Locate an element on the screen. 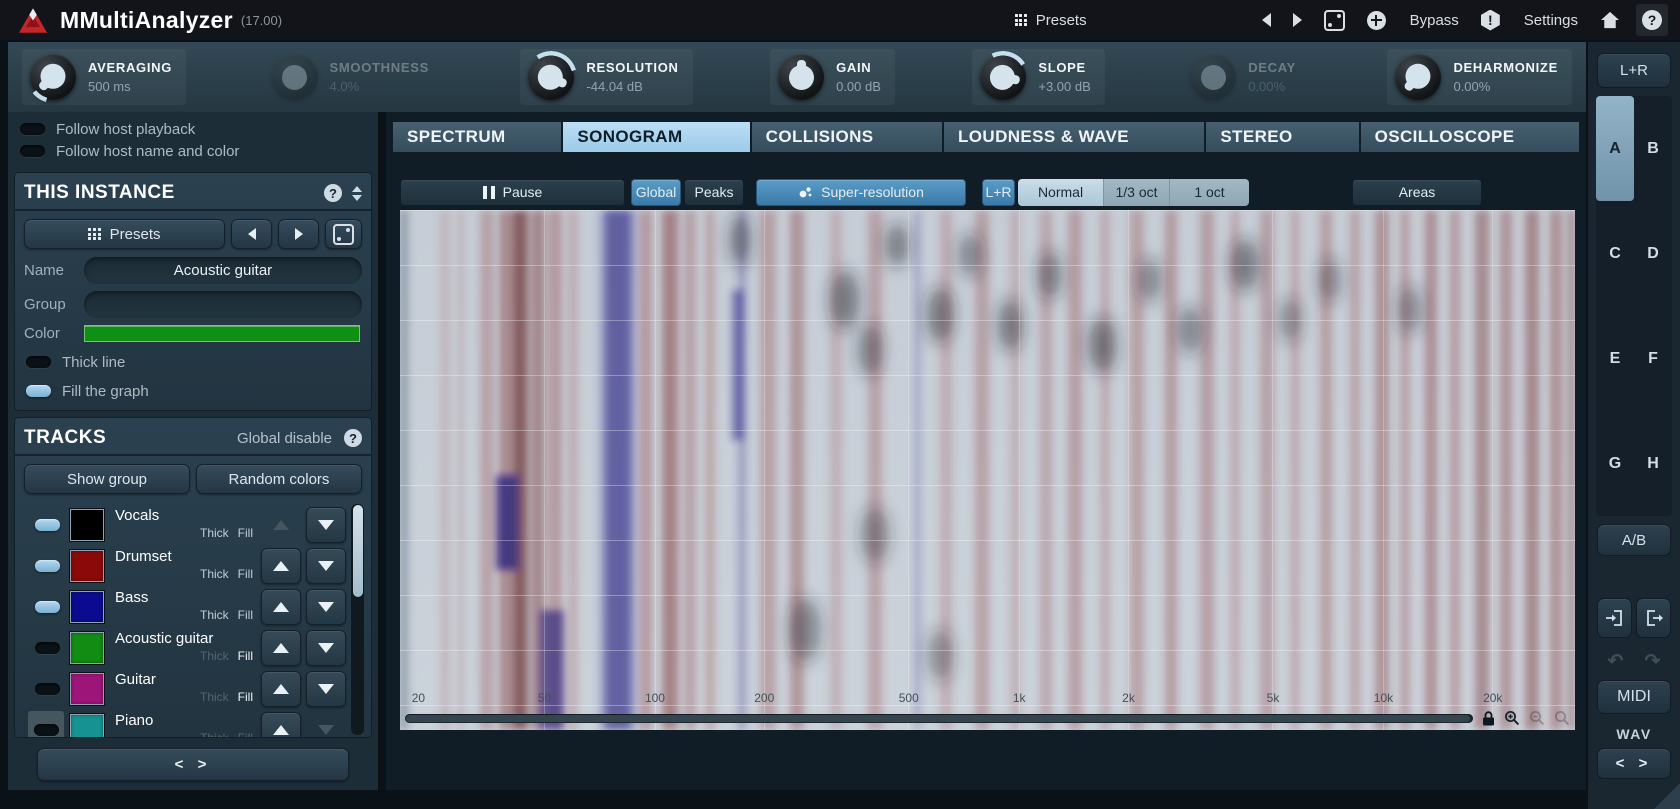  random-instance-preset-button is located at coordinates (343, 234).